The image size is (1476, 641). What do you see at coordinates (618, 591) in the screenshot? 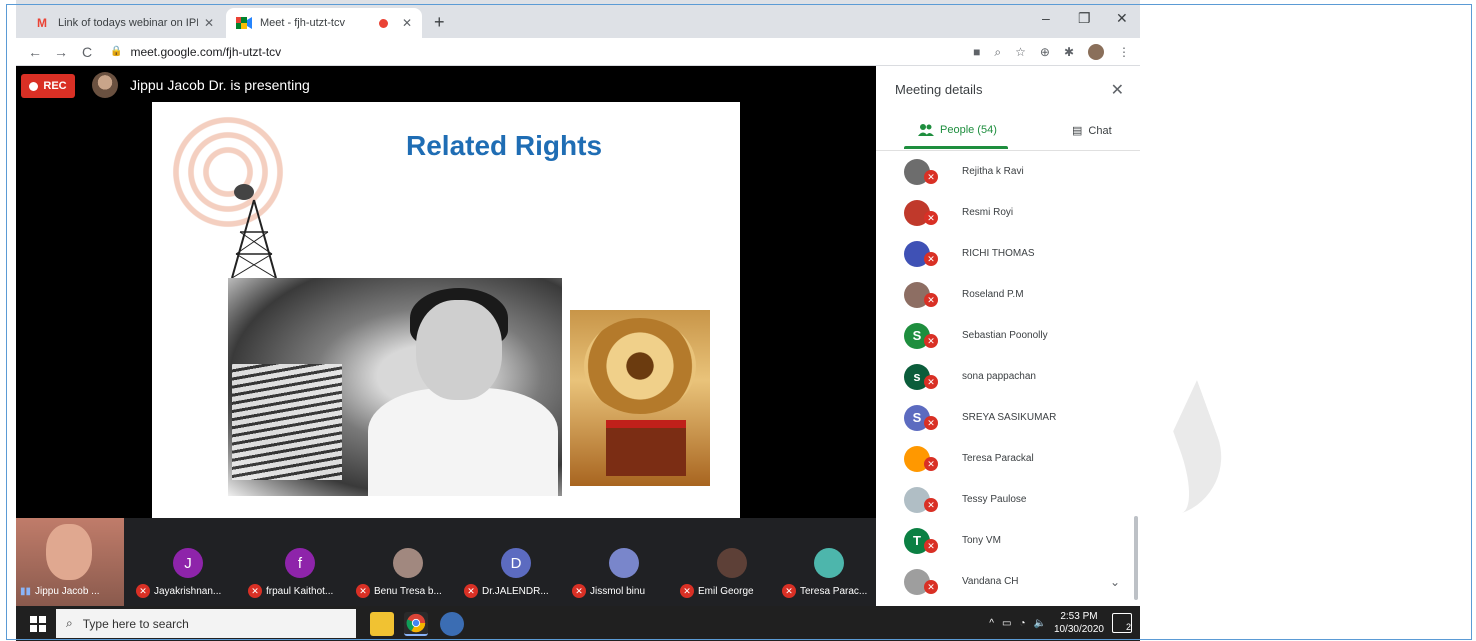
I see `participant-name: Jissmol binu` at bounding box center [618, 591].